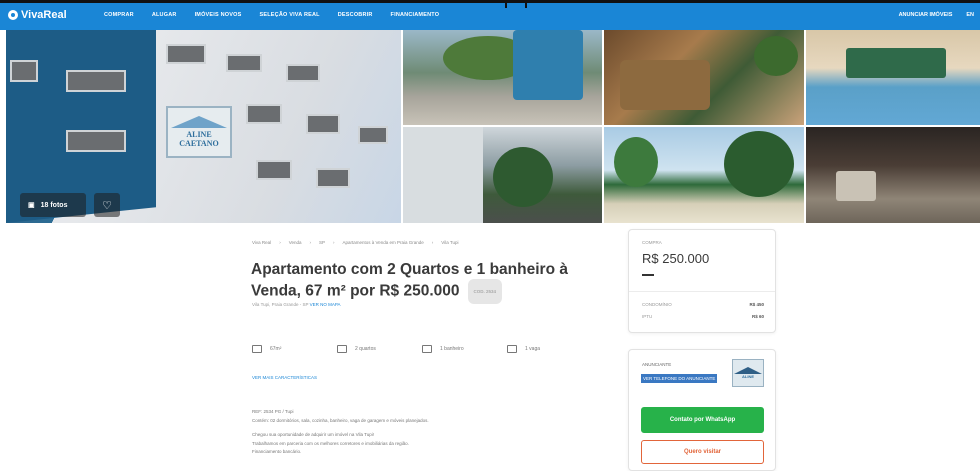 The width and height of the screenshot is (980, 471). Describe the element at coordinates (652, 242) in the screenshot. I see `price-label: COMPRA` at that location.